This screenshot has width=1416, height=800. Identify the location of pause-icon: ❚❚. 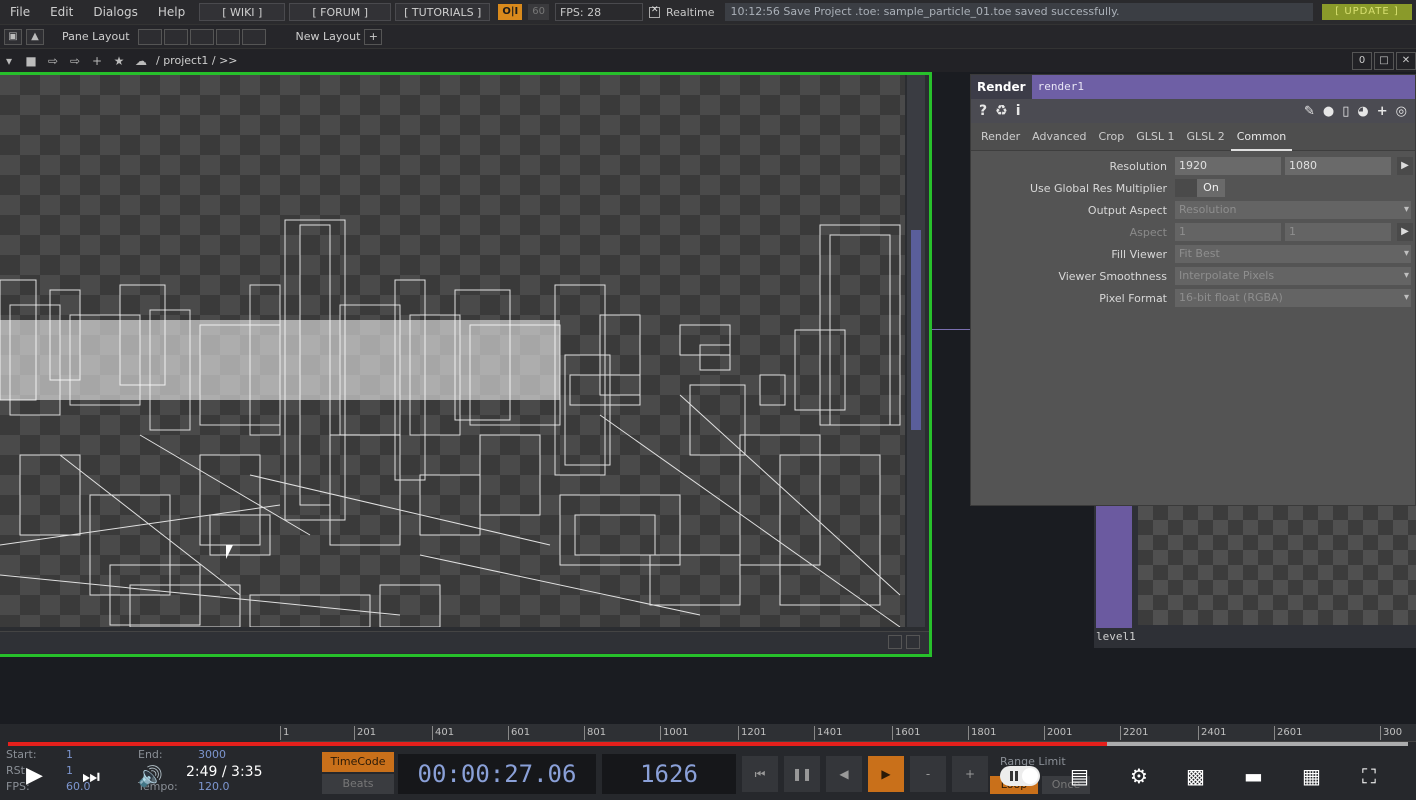
(802, 774).